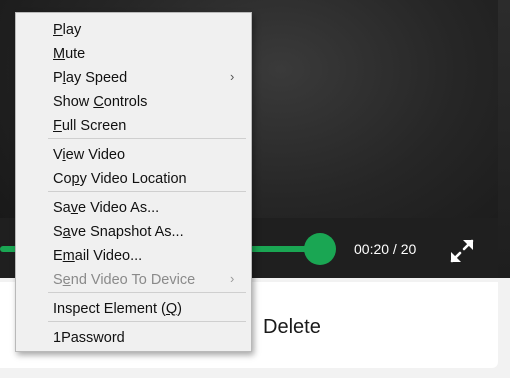  Describe the element at coordinates (133, 30) in the screenshot. I see `menu-item-play: Play` at that location.